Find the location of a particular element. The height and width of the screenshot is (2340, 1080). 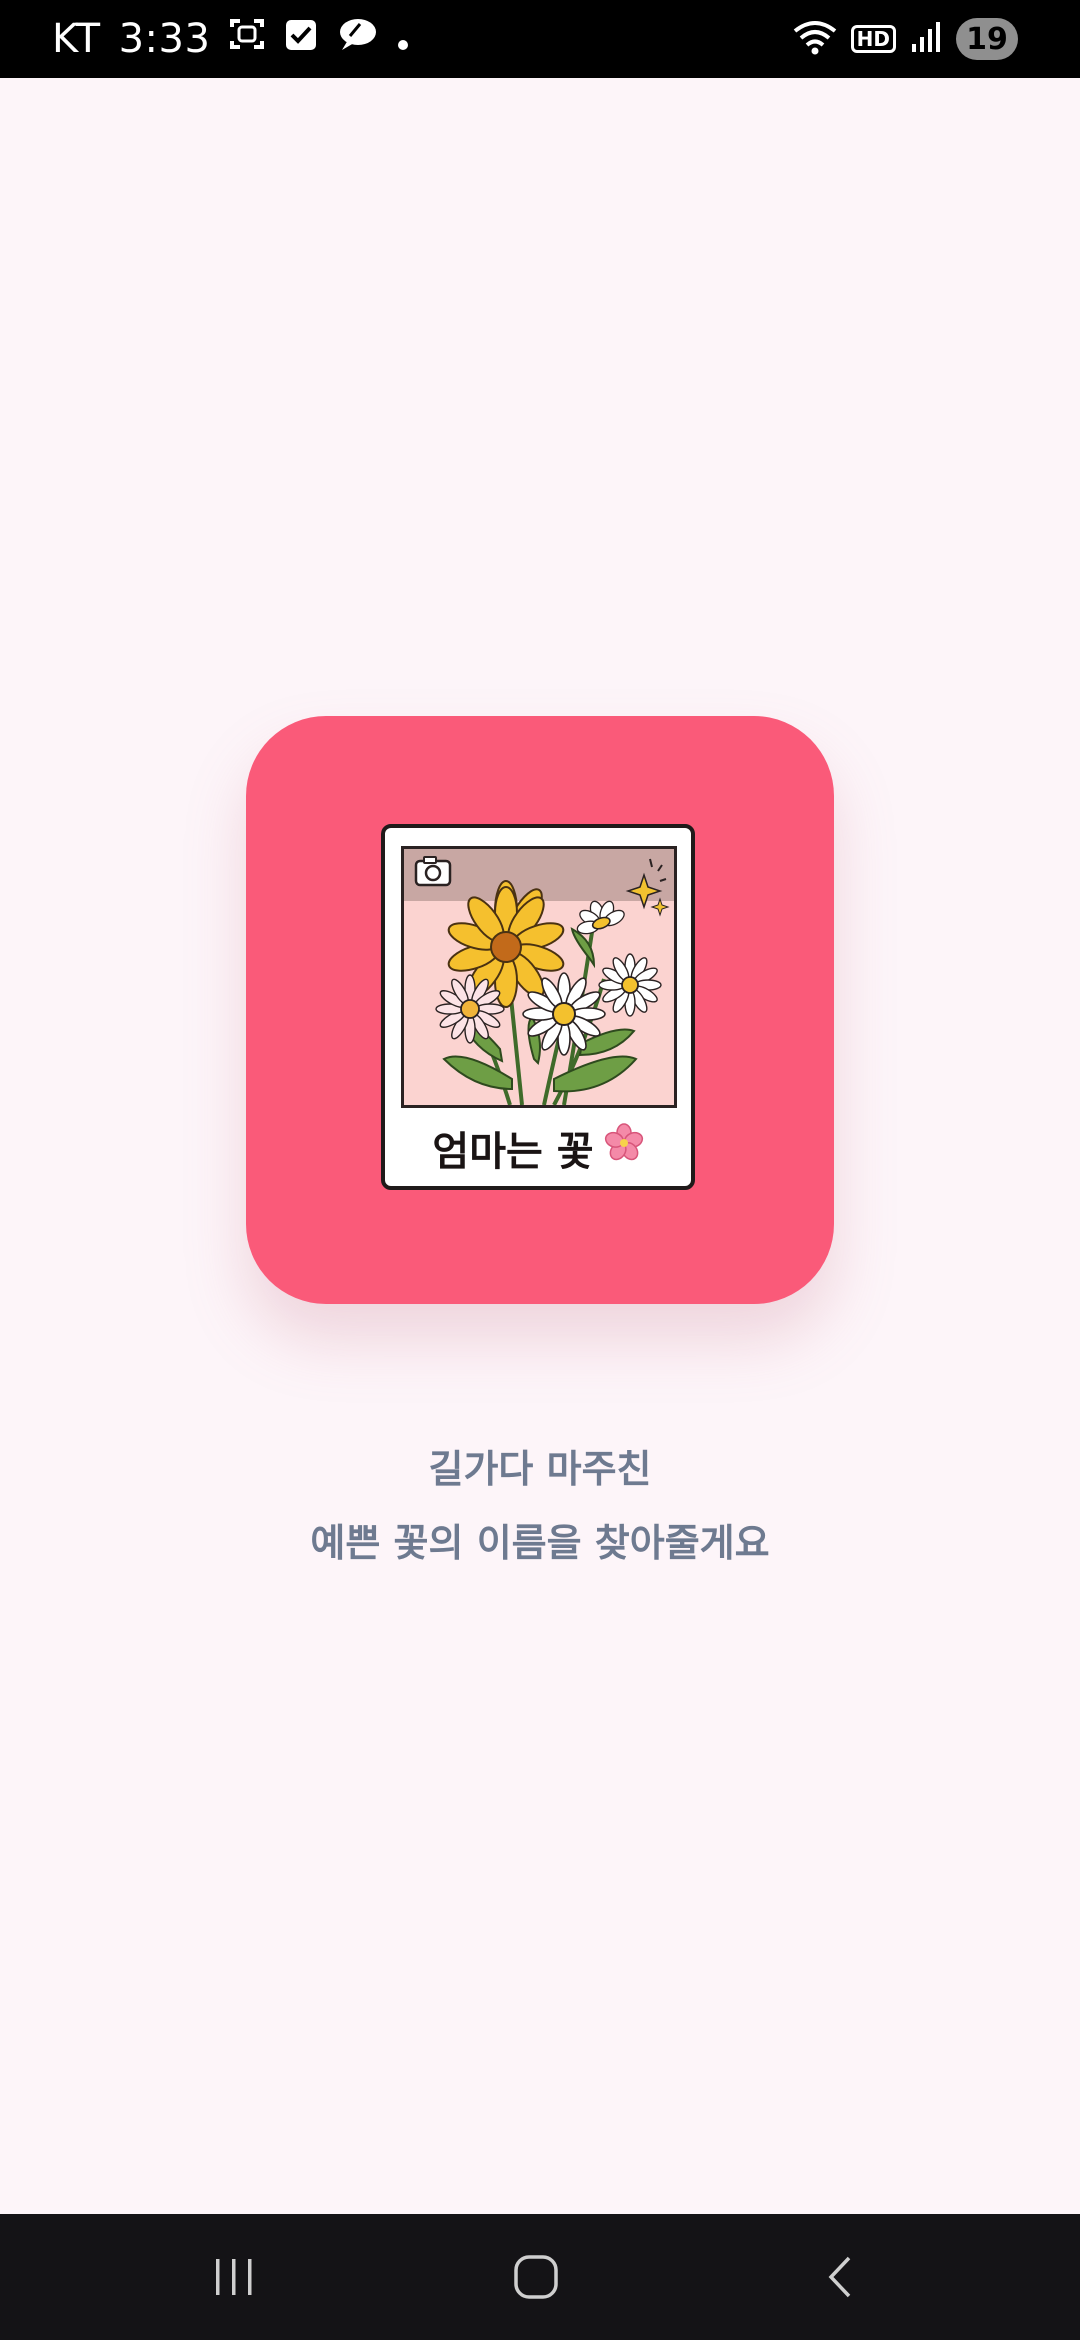

flower-illustration is located at coordinates (539, 977).